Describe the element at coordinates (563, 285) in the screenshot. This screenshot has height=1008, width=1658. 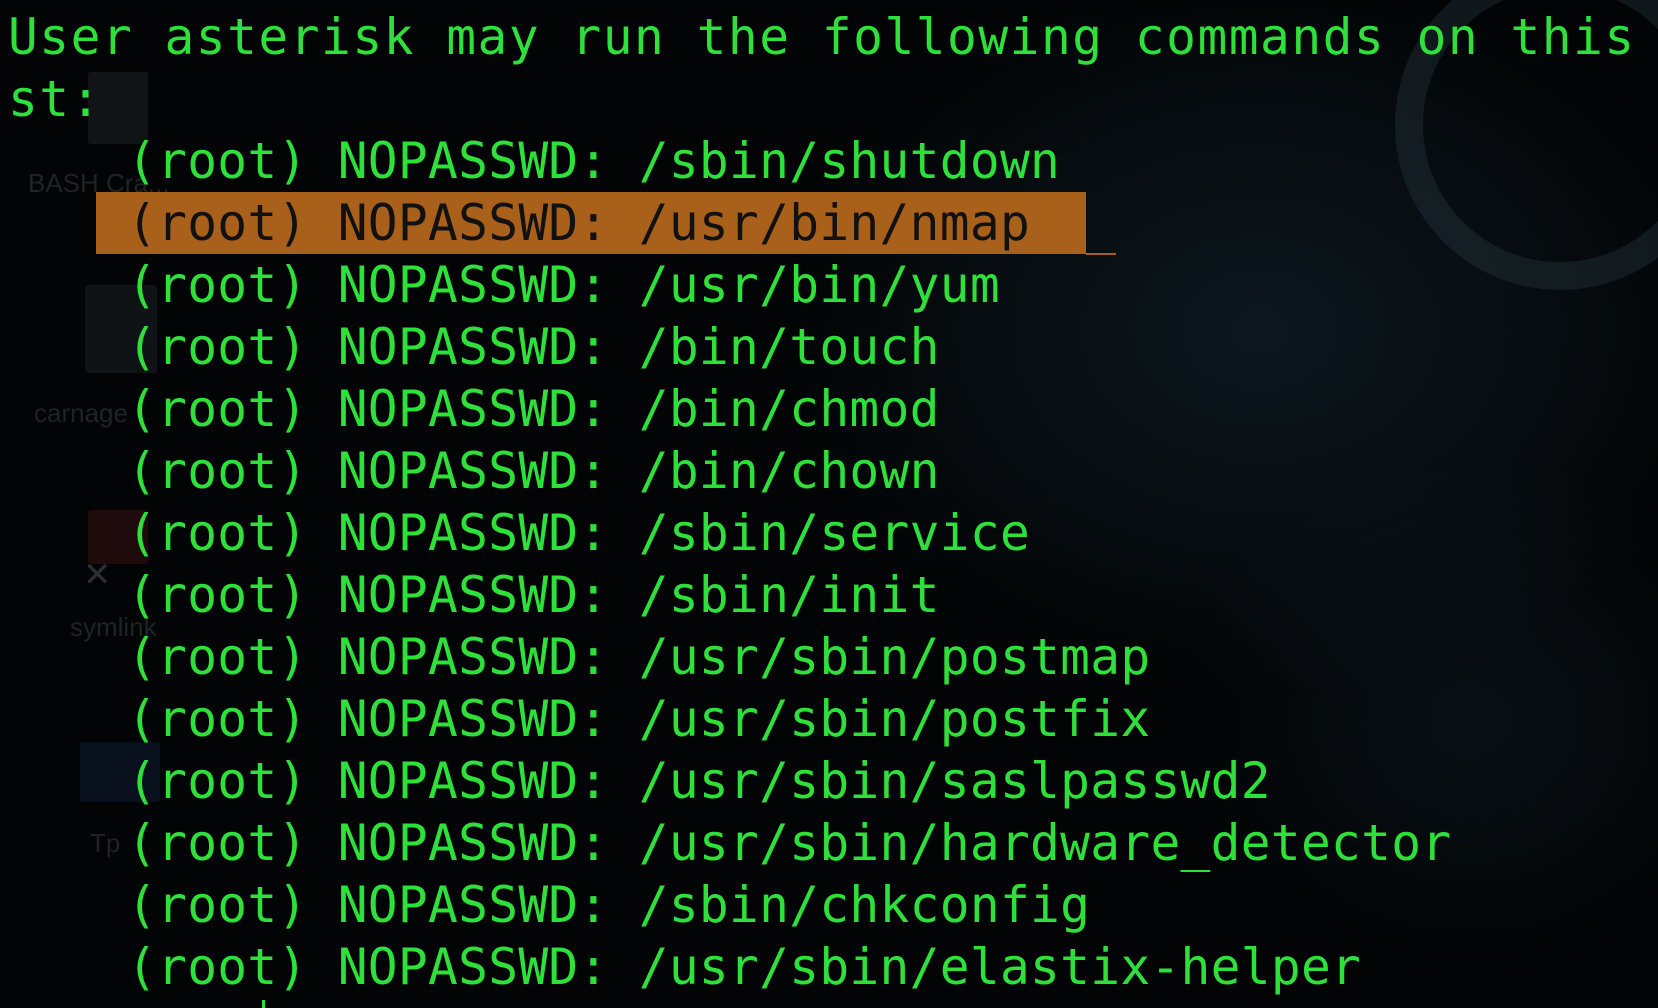
I see `sudo-entry: (root) NOPASSWD: /usr/bin/yum` at that location.